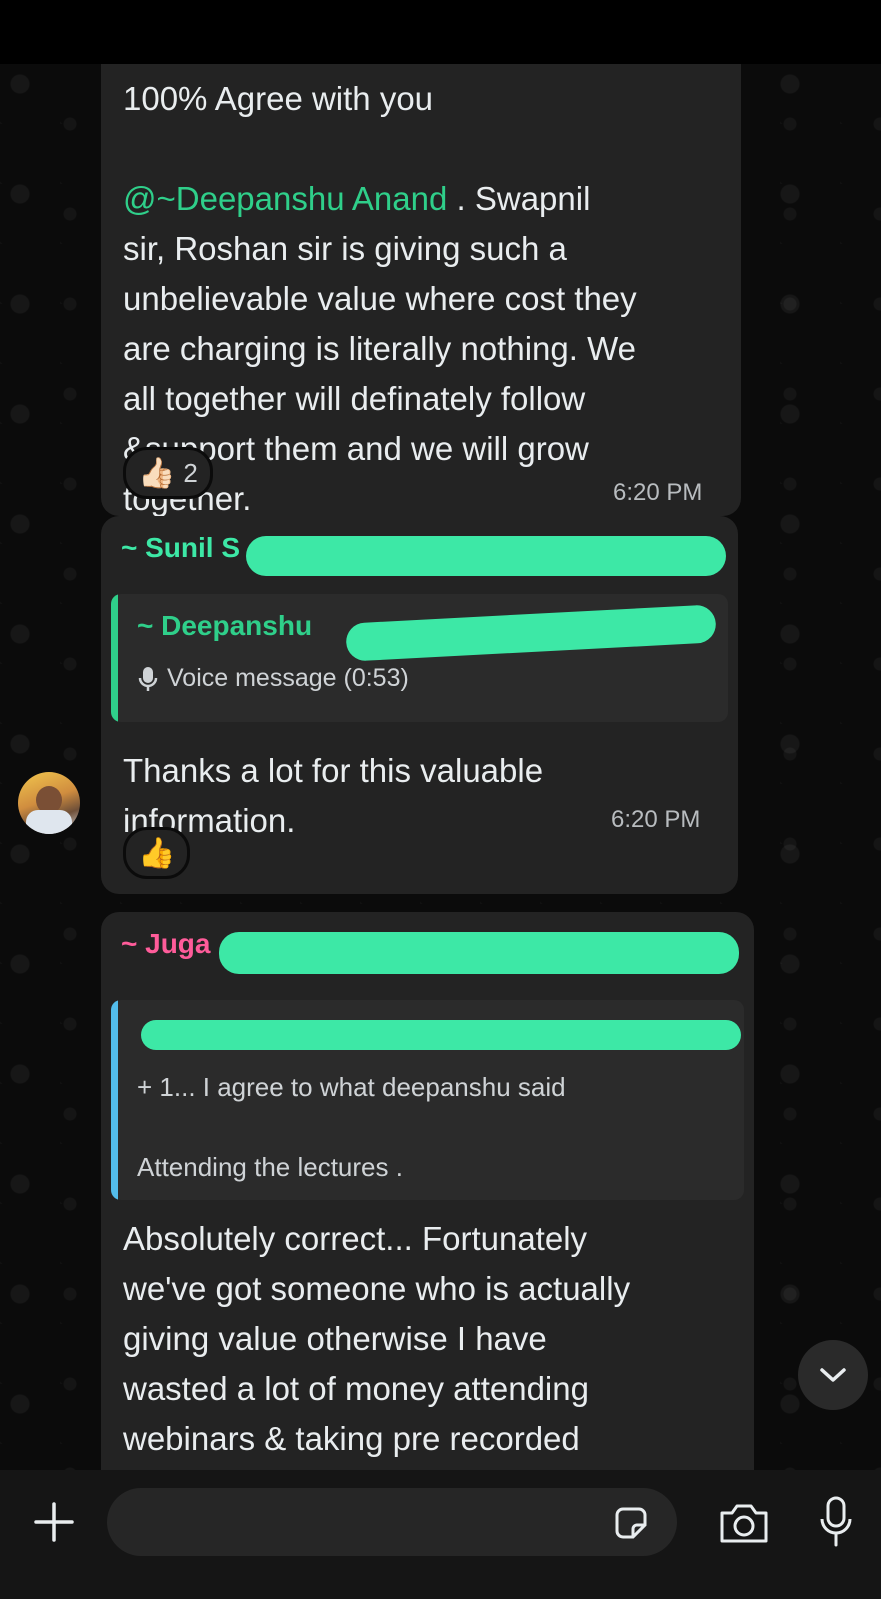 Image resolution: width=881 pixels, height=1599 pixels. Describe the element at coordinates (285, 198) in the screenshot. I see `mention-link: @~Deepanshu Anand` at that location.